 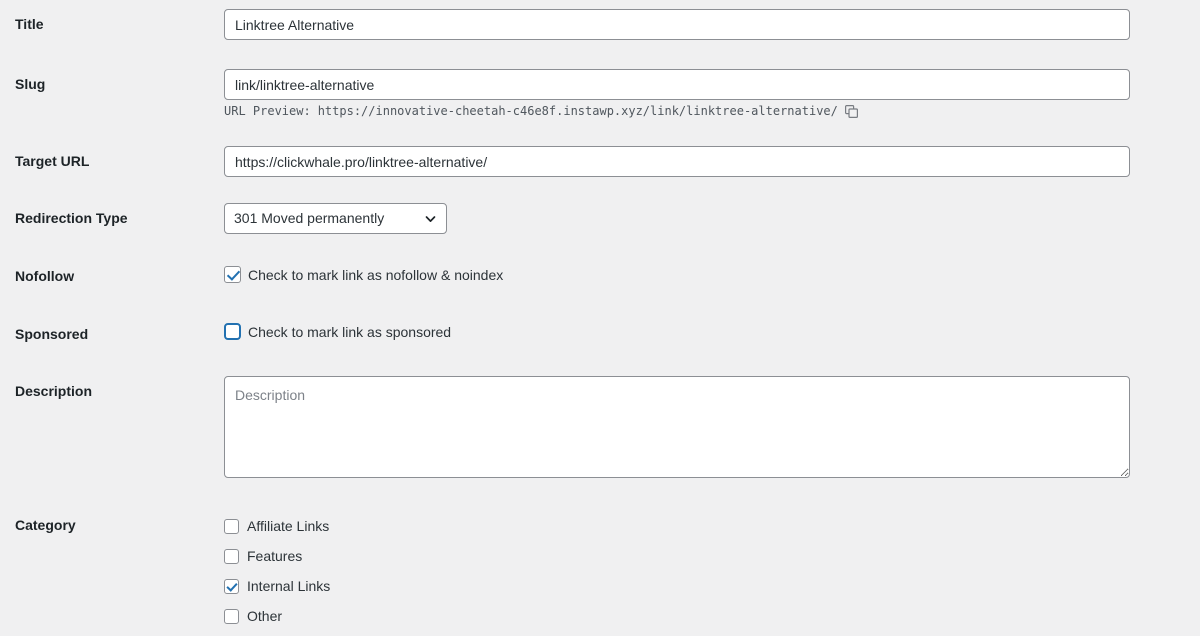 I want to click on control-target-url, so click(x=677, y=161).